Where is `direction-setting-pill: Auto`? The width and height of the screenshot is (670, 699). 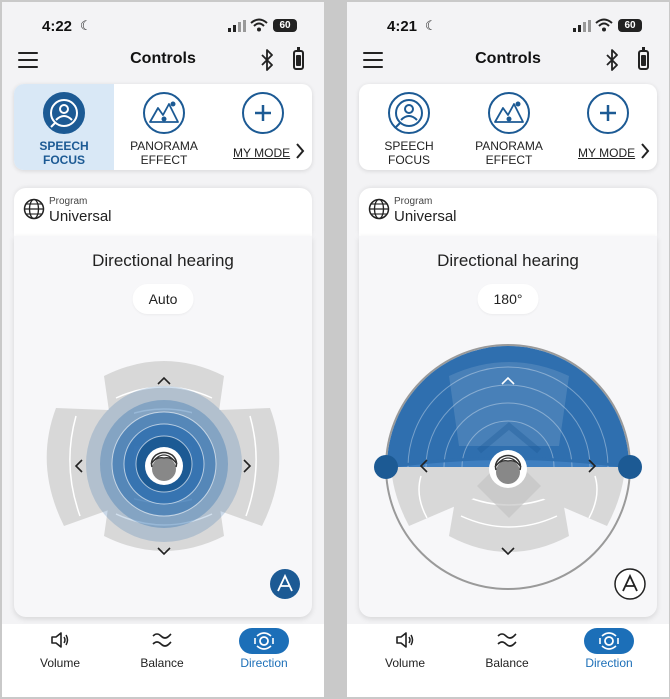
direction-setting-pill: Auto is located at coordinates (163, 299).